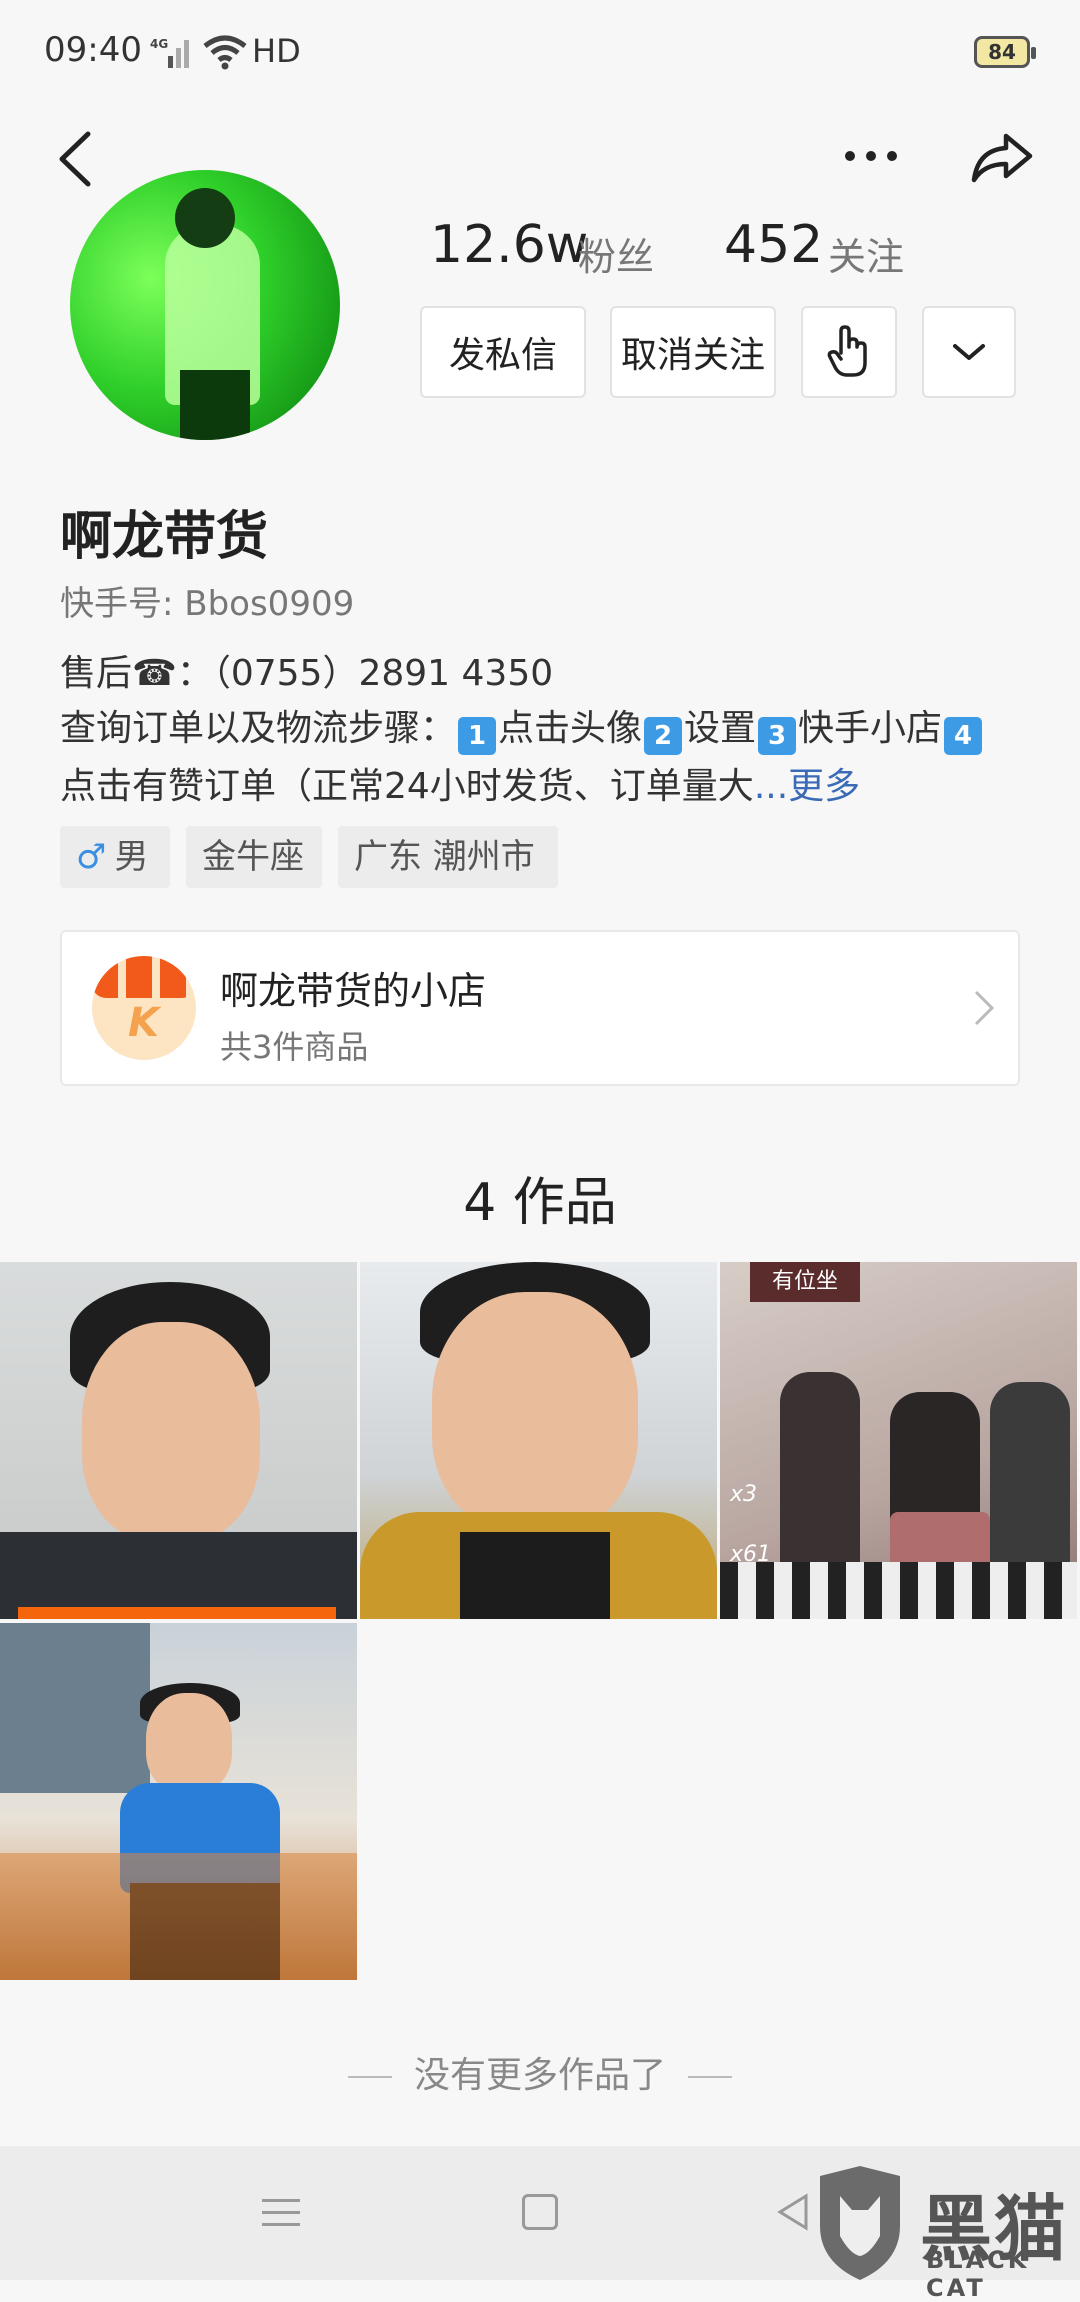 The width and height of the screenshot is (1080, 2302). I want to click on bio-step-3: 快手小店, so click(870, 728).